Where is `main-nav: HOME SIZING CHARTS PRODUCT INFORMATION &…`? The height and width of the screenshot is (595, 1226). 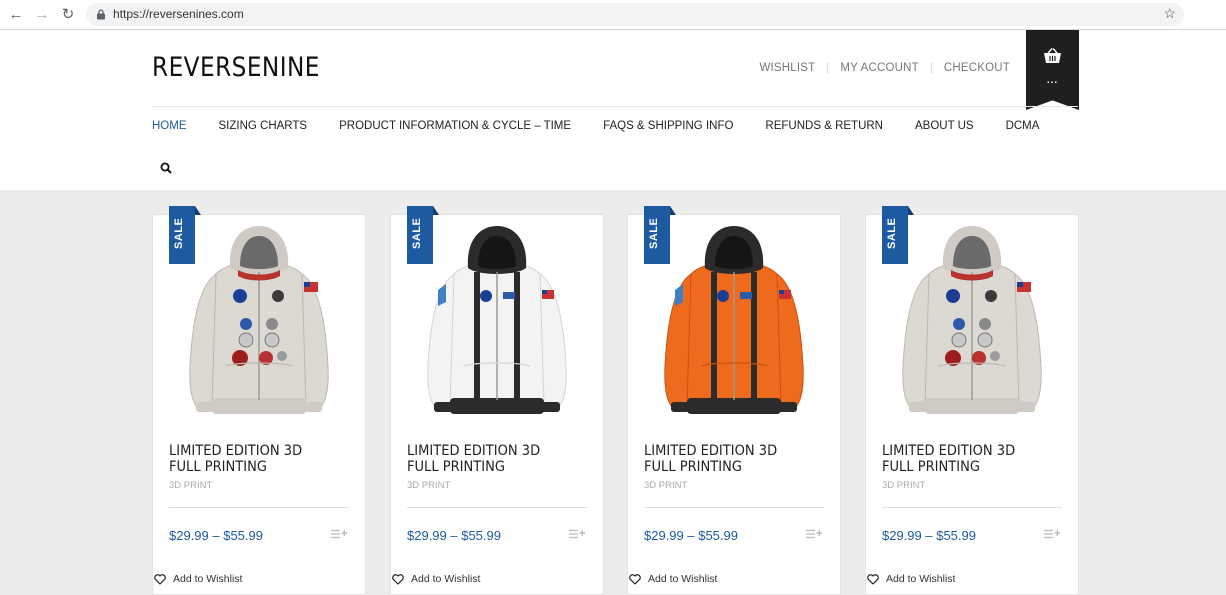
main-nav: HOME SIZING CHARTS PRODUCT INFORMATION &… is located at coordinates (611, 126).